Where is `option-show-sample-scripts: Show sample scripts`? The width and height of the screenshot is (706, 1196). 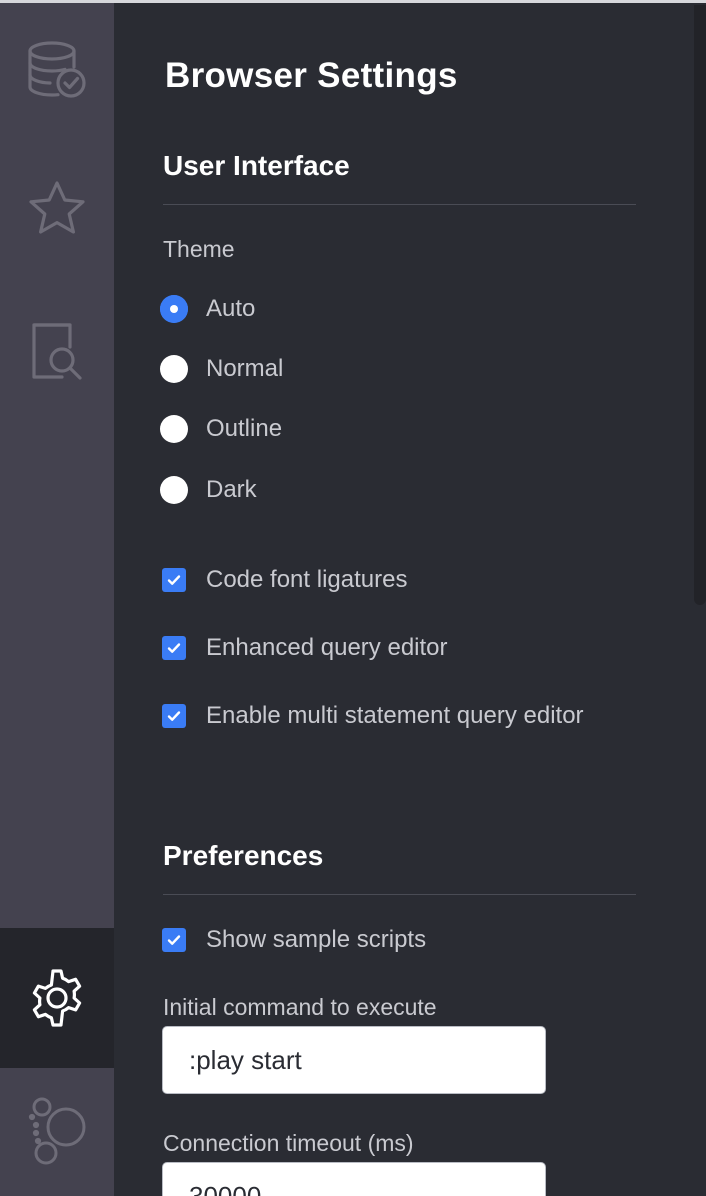
option-show-sample-scripts: Show sample scripts is located at coordinates (293, 940).